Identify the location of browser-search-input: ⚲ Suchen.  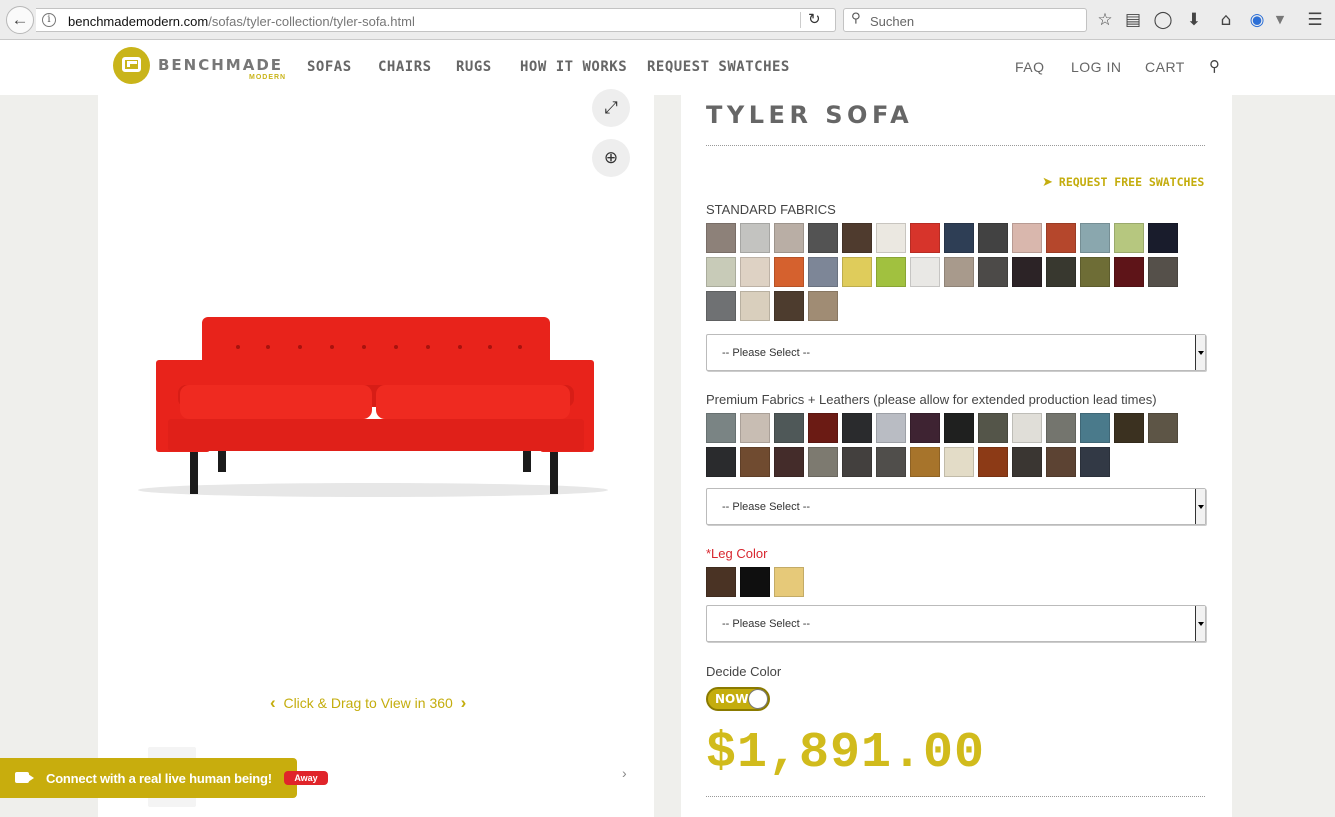
(965, 20).